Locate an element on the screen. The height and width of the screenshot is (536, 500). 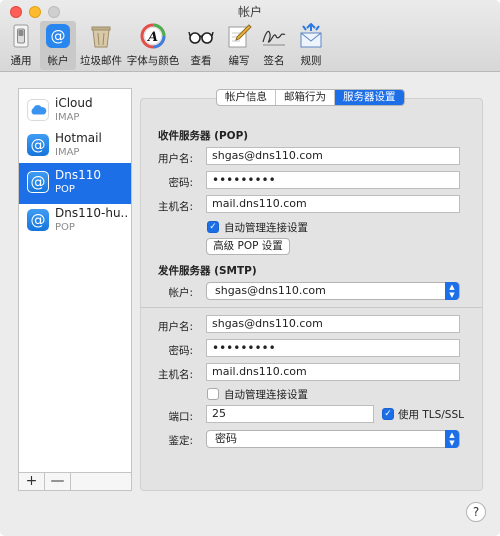
tls-ssl-label: 使用 TLS/SSL is located at coordinates (431, 415).